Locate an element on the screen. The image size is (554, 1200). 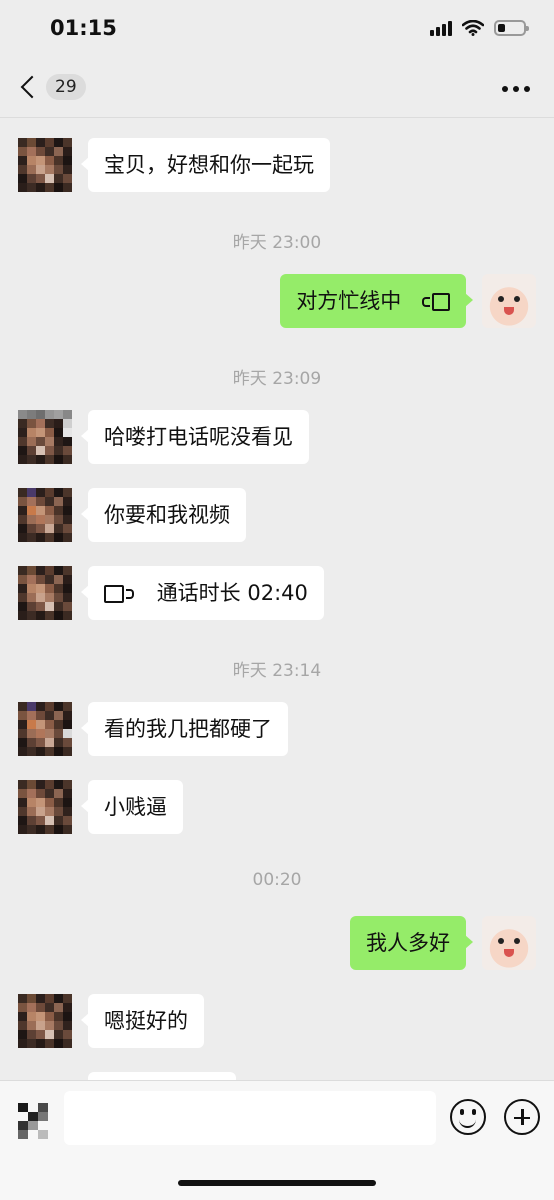
message-row: 哈喽打电话呢没看见 is located at coordinates (277, 438).